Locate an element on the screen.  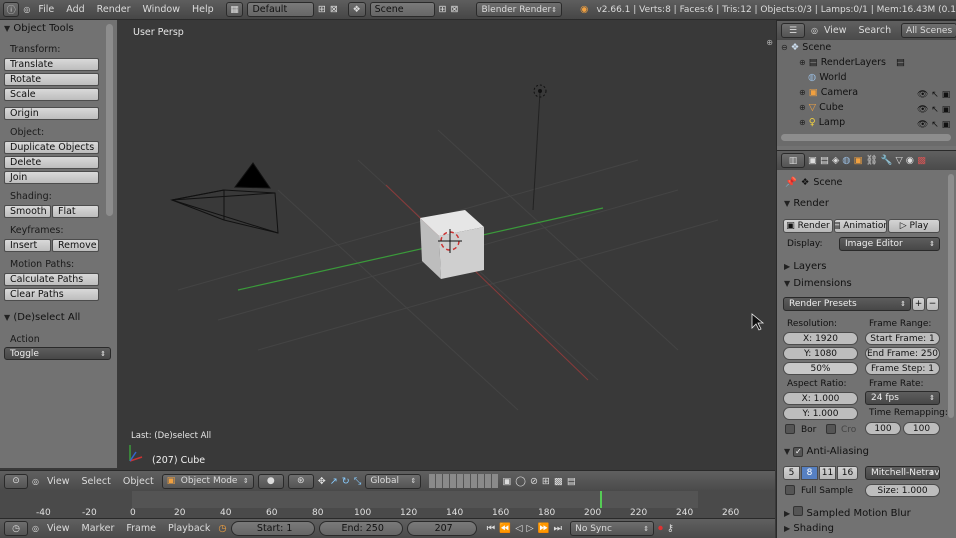
world-tab-icon: ◍ is located at coordinates (846, 160).